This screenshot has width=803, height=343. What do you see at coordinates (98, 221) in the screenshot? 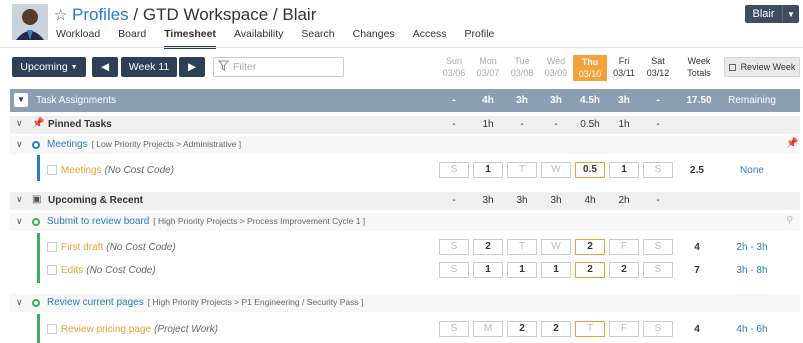
I see `task-title: Submit to review board` at bounding box center [98, 221].